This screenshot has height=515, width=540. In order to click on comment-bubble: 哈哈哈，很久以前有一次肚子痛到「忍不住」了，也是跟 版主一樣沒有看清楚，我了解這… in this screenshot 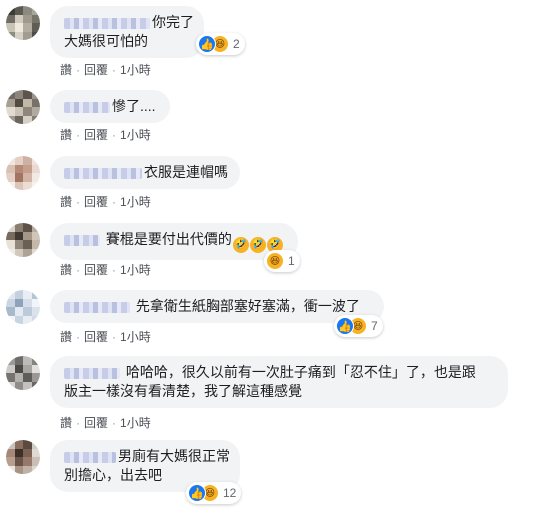, I will do `click(279, 382)`.